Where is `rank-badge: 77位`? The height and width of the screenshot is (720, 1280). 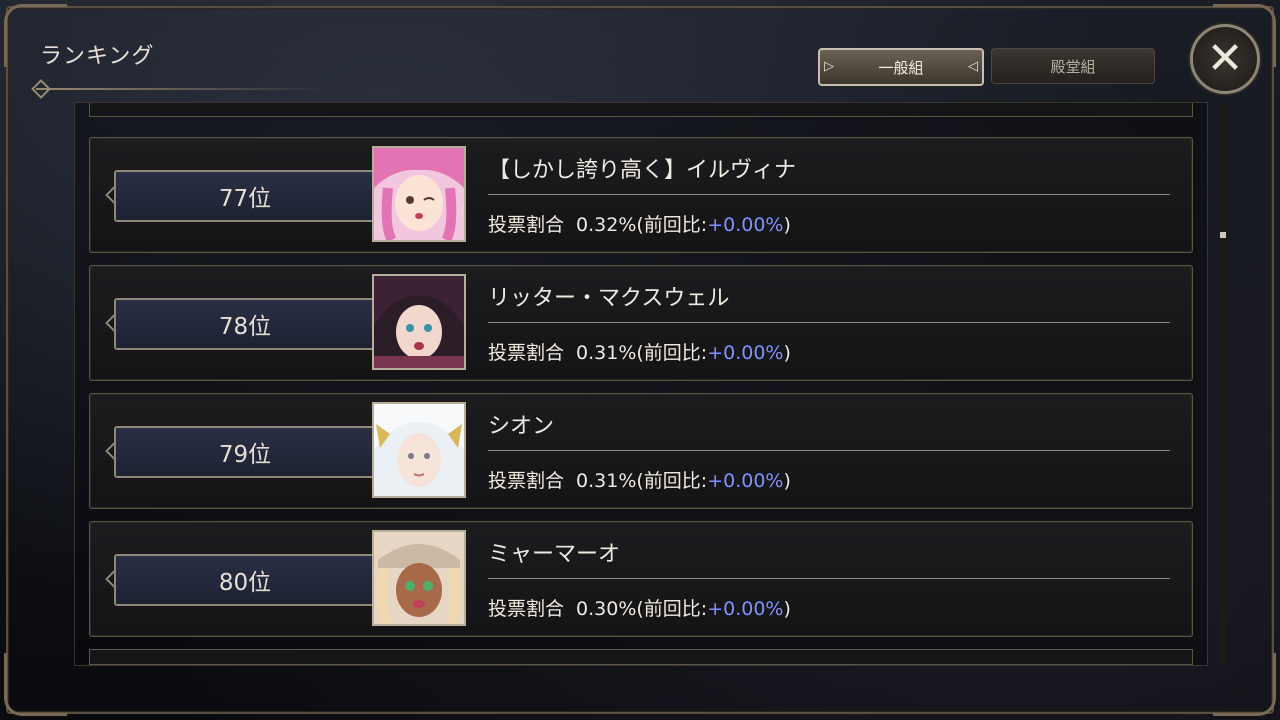 rank-badge: 77位 is located at coordinates (245, 196).